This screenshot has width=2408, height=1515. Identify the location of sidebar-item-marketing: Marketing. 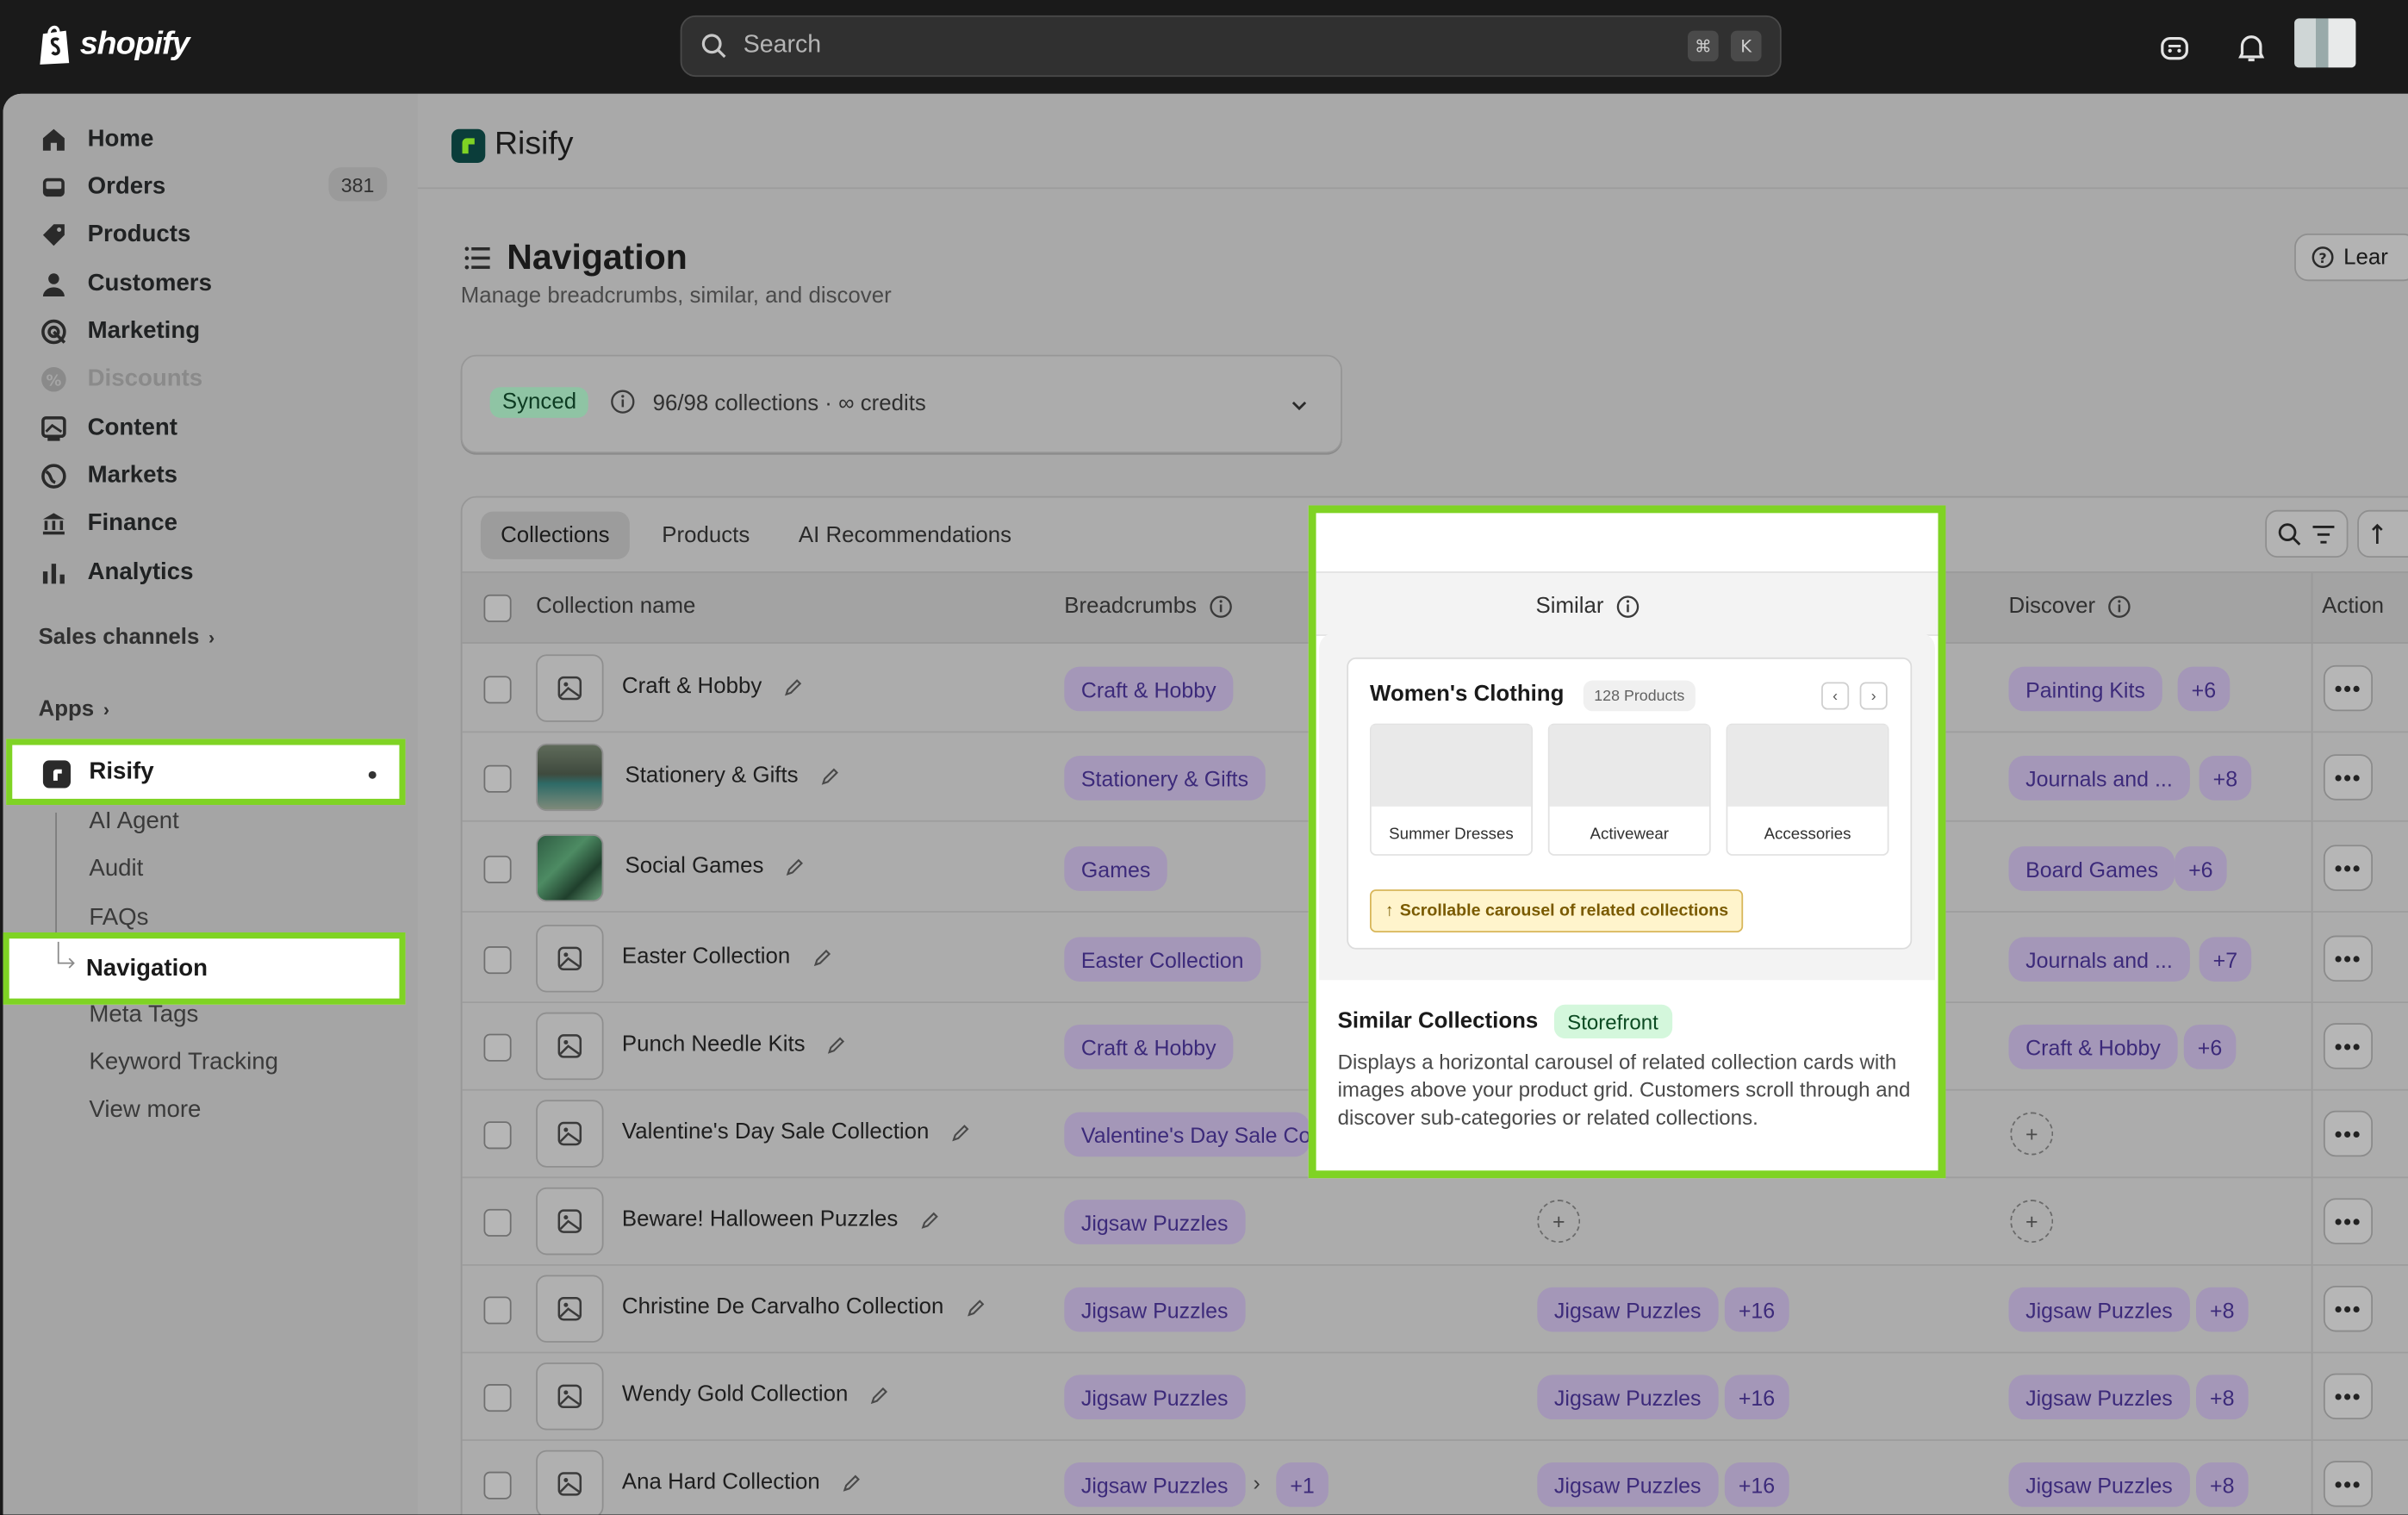
(120, 331).